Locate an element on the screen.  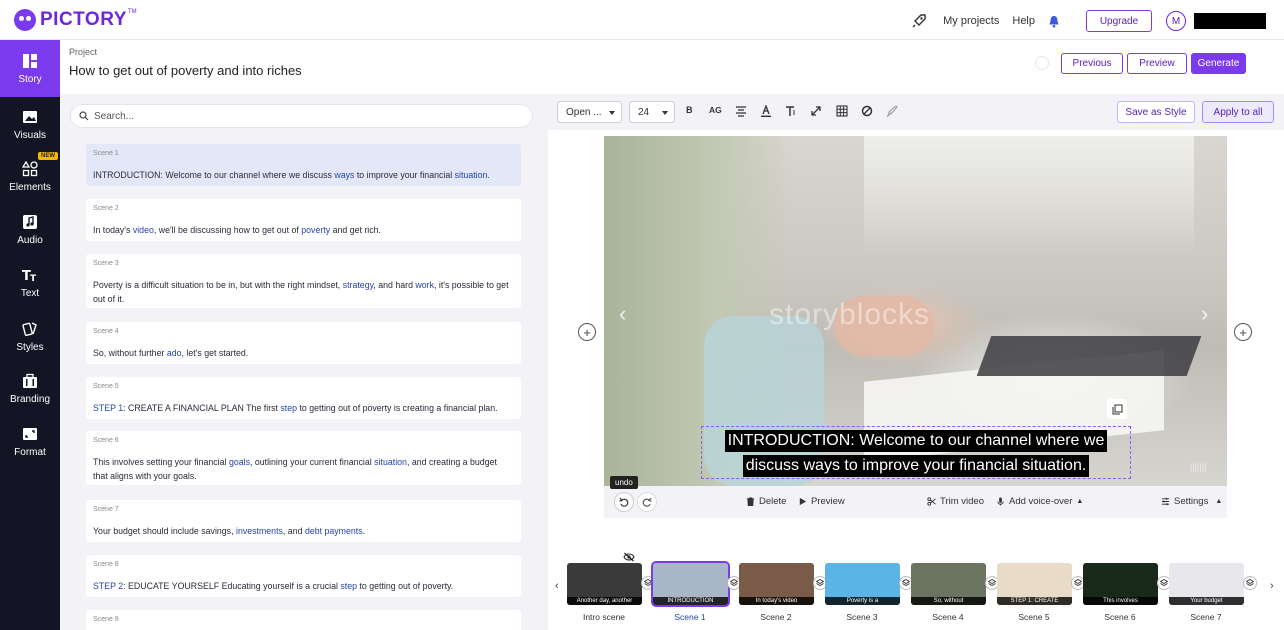
thumbnail-caption: In today's video is located at coordinates (776, 601).